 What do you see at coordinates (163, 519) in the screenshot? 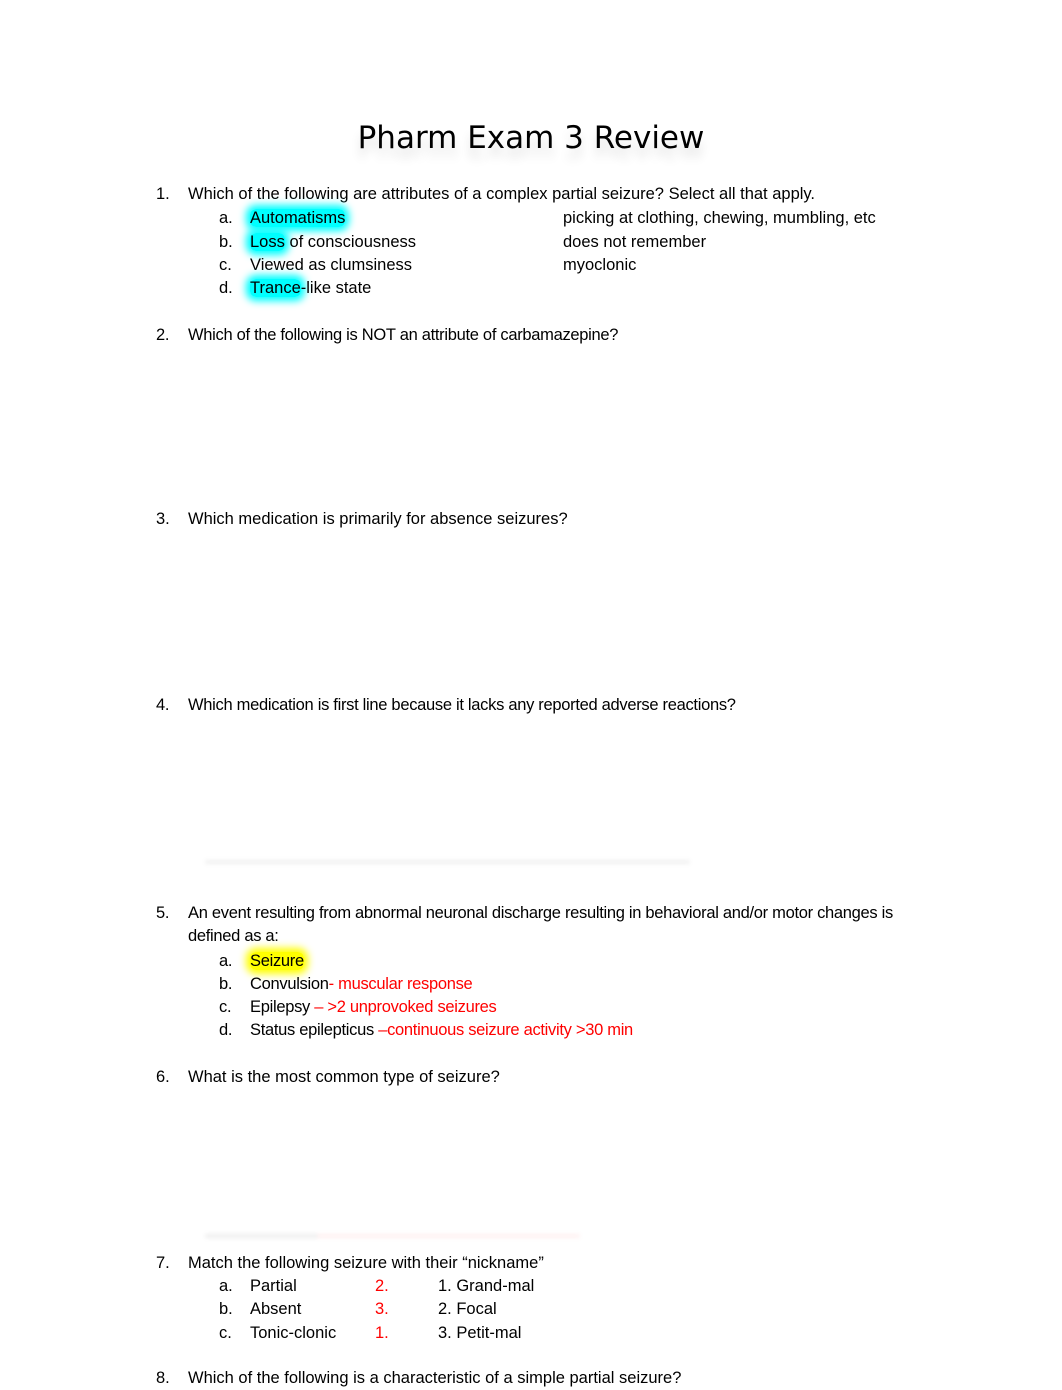
I see `question-number: 3.` at bounding box center [163, 519].